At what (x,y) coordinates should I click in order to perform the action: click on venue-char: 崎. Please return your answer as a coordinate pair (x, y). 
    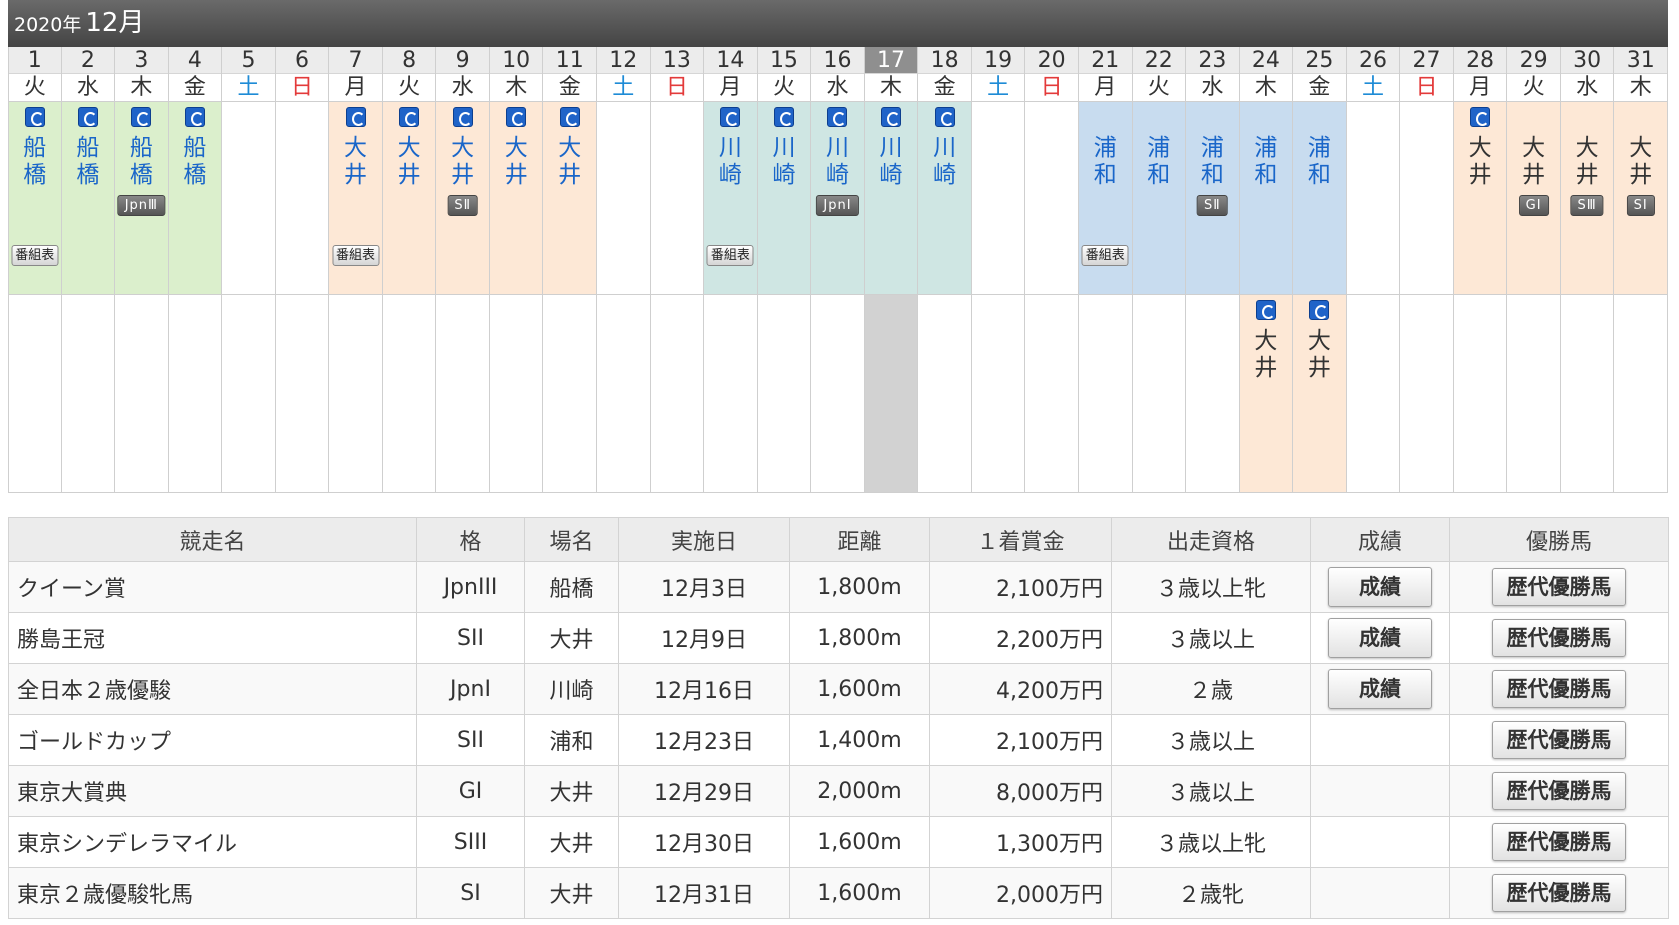
    Looking at the image, I should click on (891, 175).